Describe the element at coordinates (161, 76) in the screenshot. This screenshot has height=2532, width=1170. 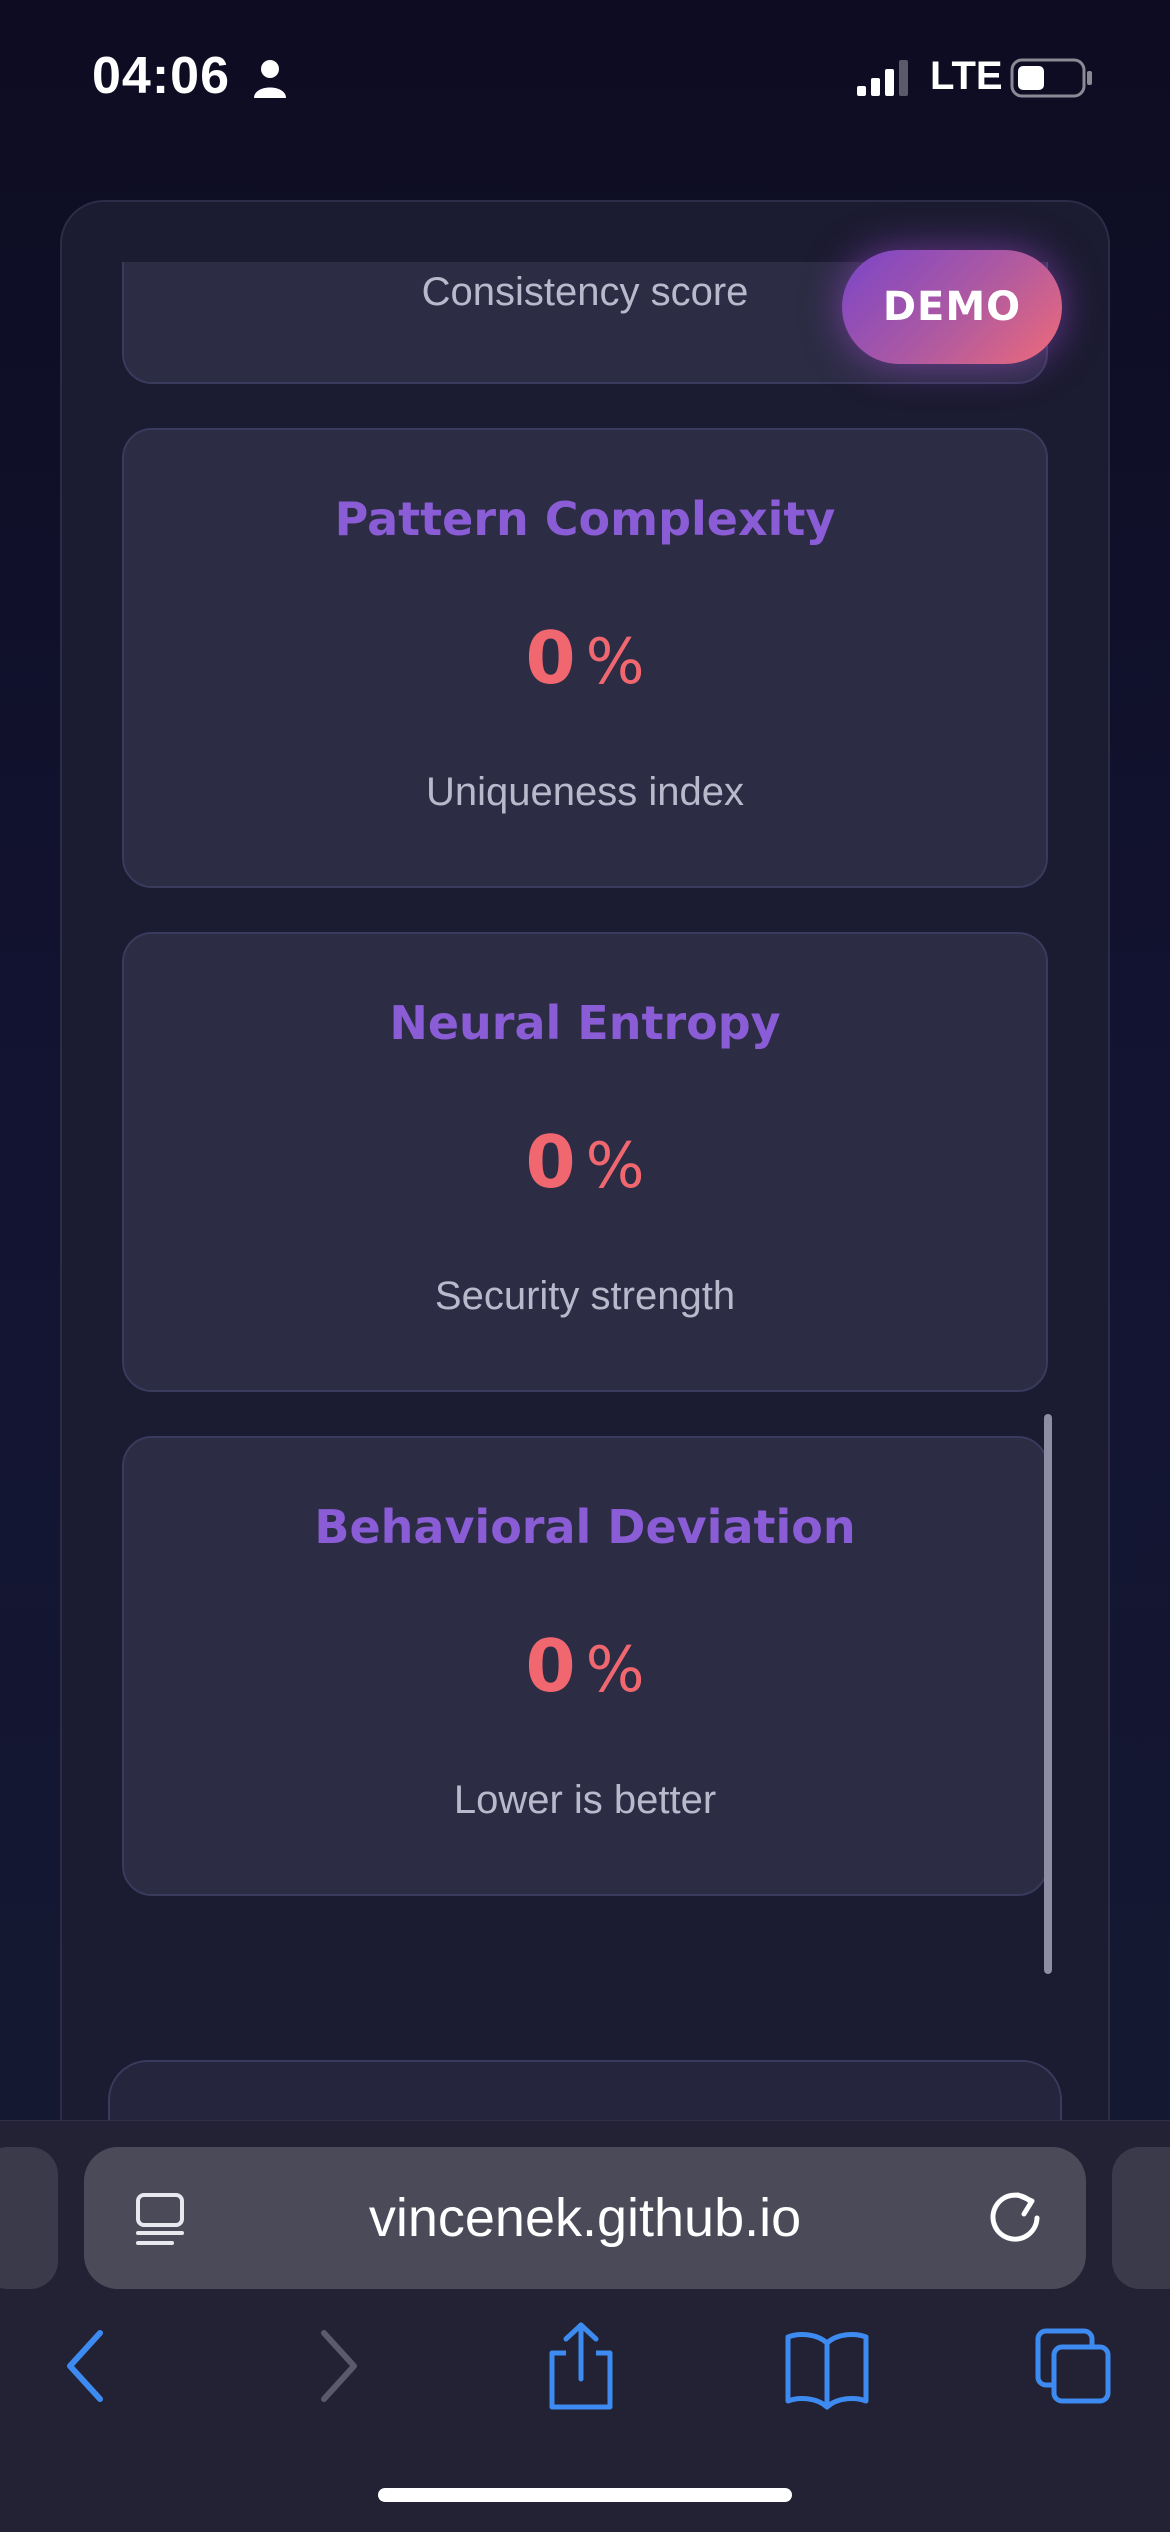
I see `status-time: 04:06` at that location.